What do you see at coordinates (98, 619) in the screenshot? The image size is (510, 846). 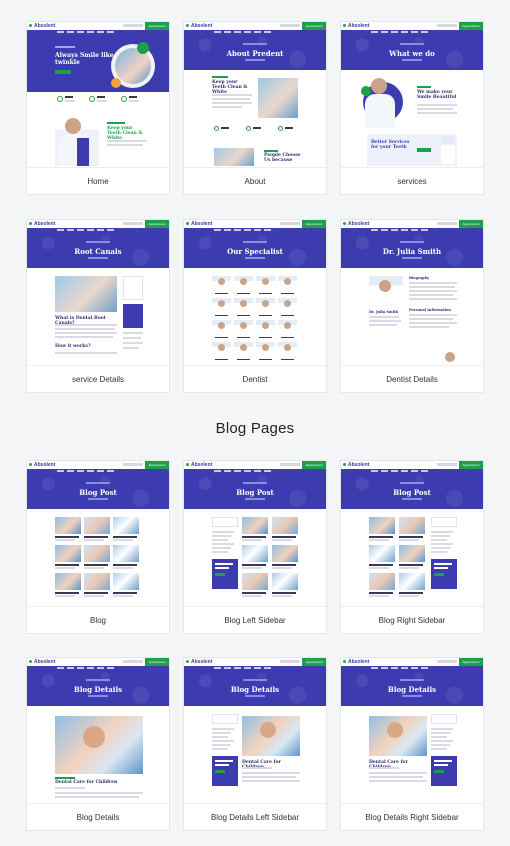 I see `page-caption: Blog` at bounding box center [98, 619].